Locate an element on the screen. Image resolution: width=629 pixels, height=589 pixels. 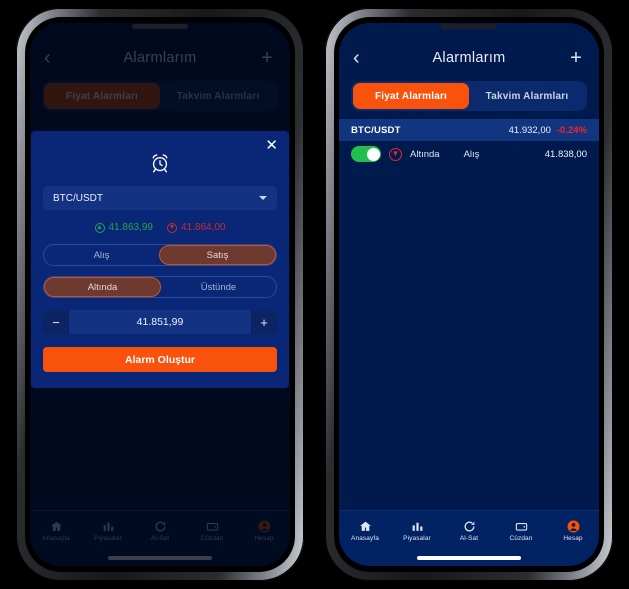
nav-item-hesap: Hesap is located at coordinates (573, 530).